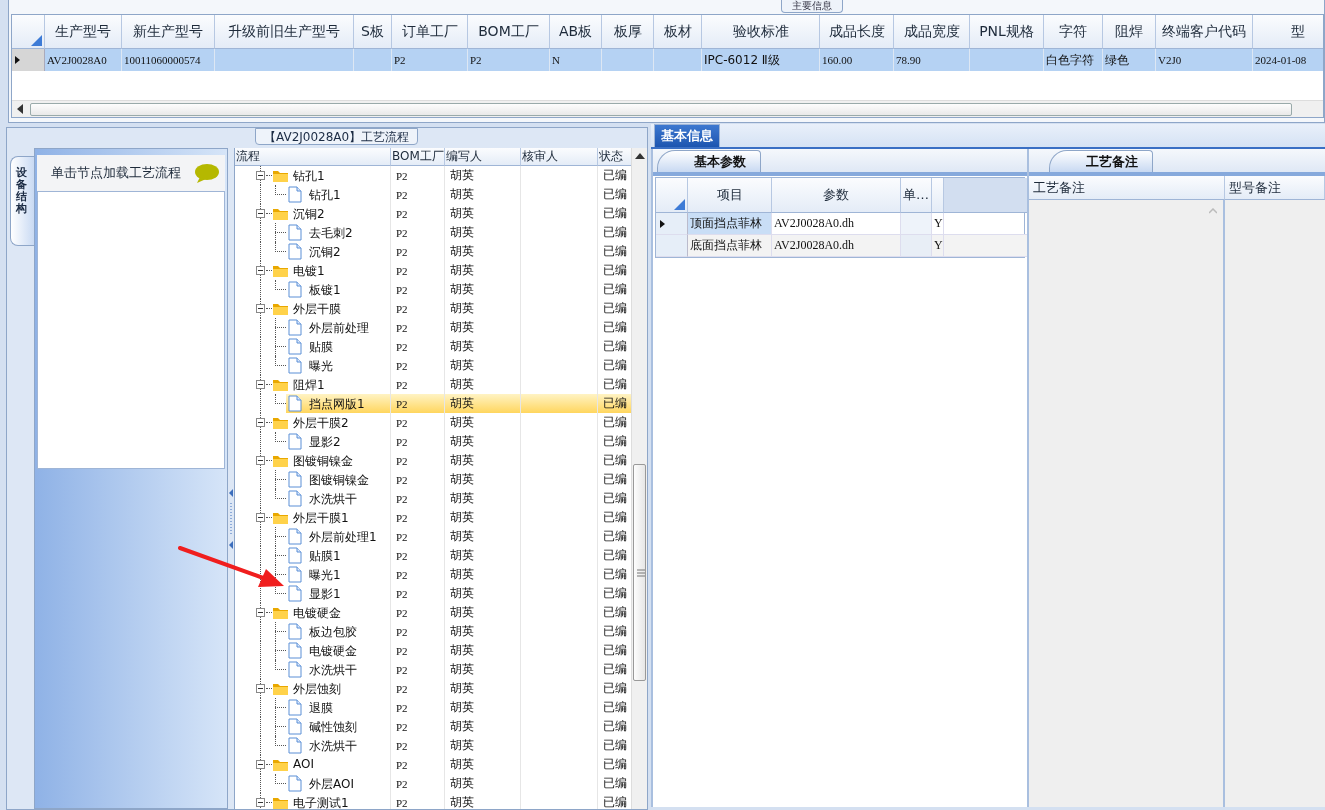 The width and height of the screenshot is (1325, 810). I want to click on column-header: PNL规格, so click(1007, 32).